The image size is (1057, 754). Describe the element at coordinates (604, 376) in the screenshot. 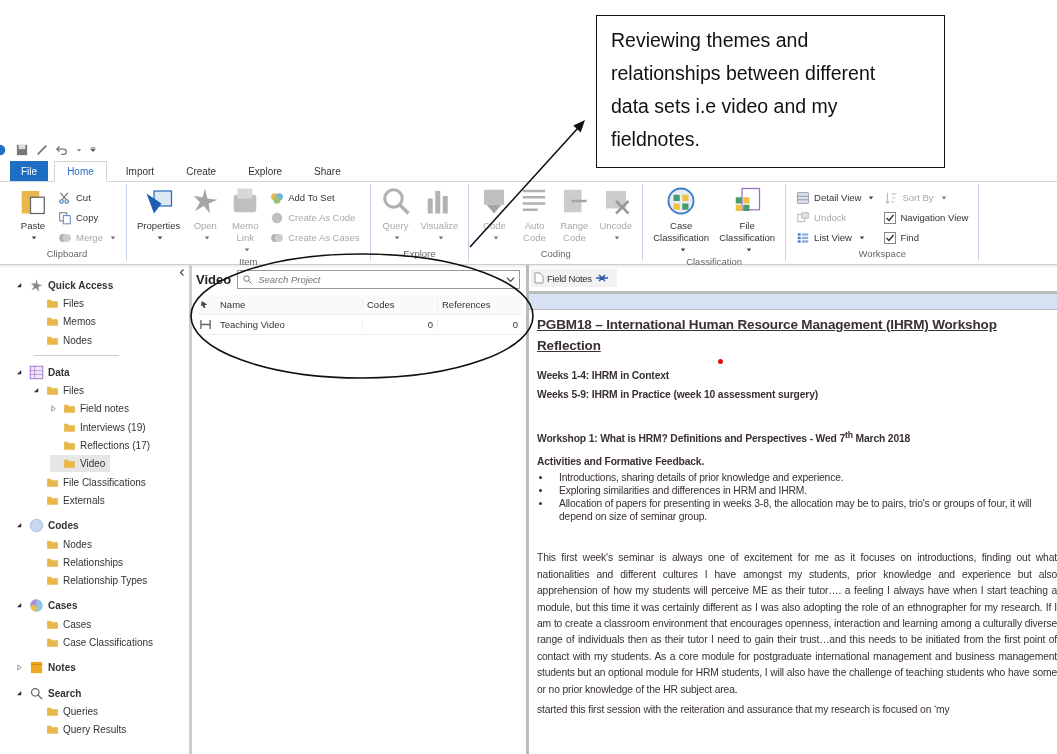

I see `document-line: Weeks 1-4: IHRM in Context` at that location.